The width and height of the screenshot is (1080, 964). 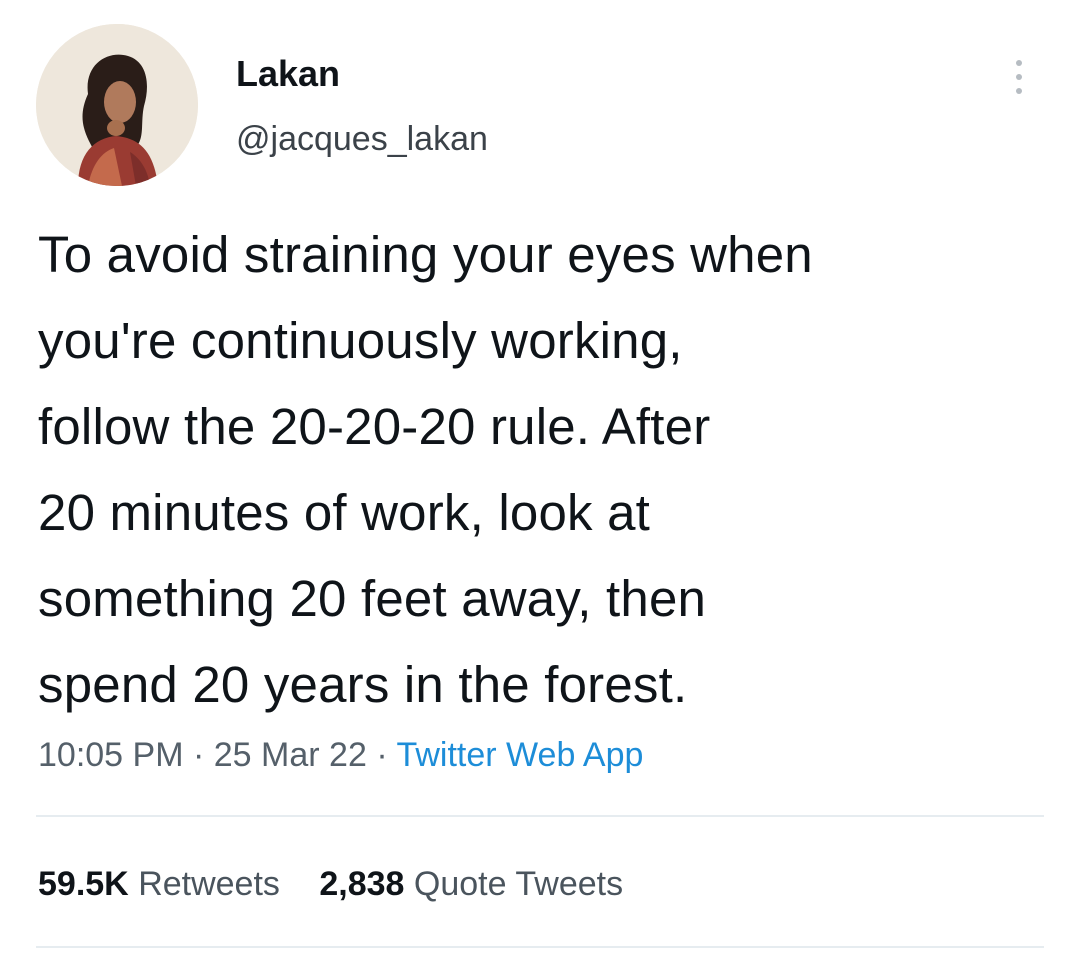 What do you see at coordinates (83, 884) in the screenshot?
I see `retweets-count: 59.5K` at bounding box center [83, 884].